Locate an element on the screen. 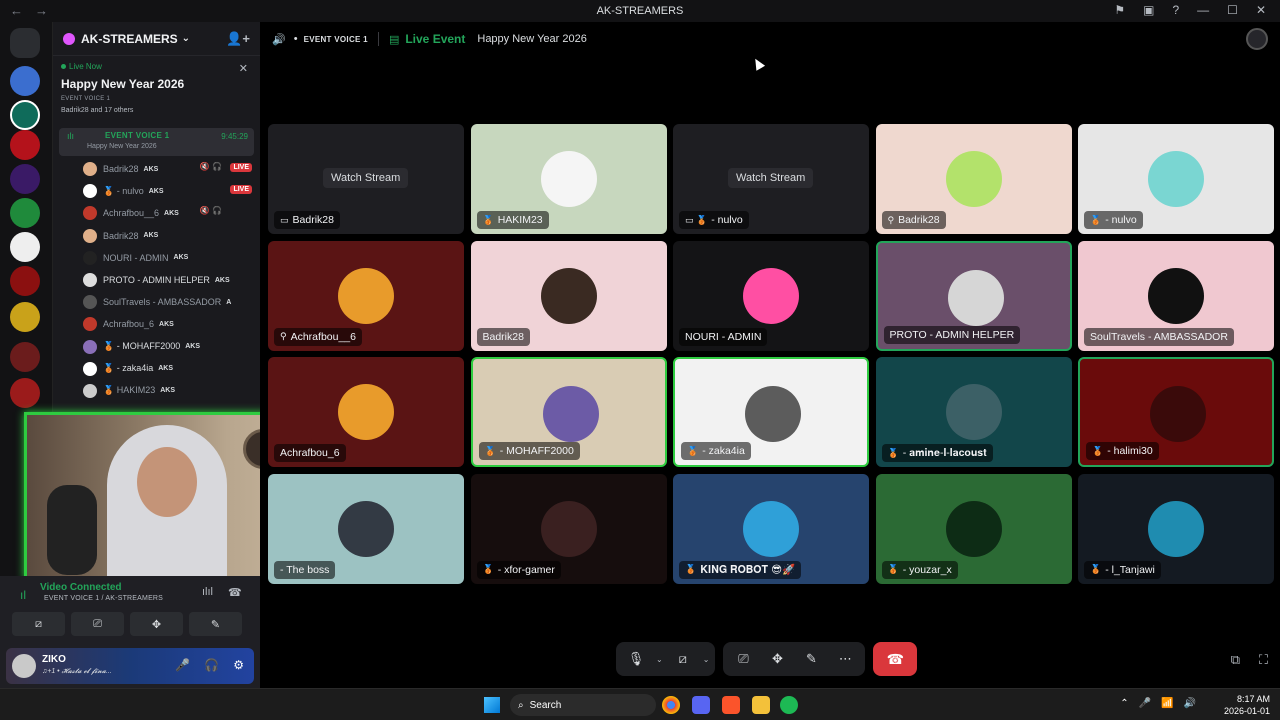 The height and width of the screenshot is (720, 1280). voice-member: NOURI - ADMIN AKS is located at coordinates (156, 258).